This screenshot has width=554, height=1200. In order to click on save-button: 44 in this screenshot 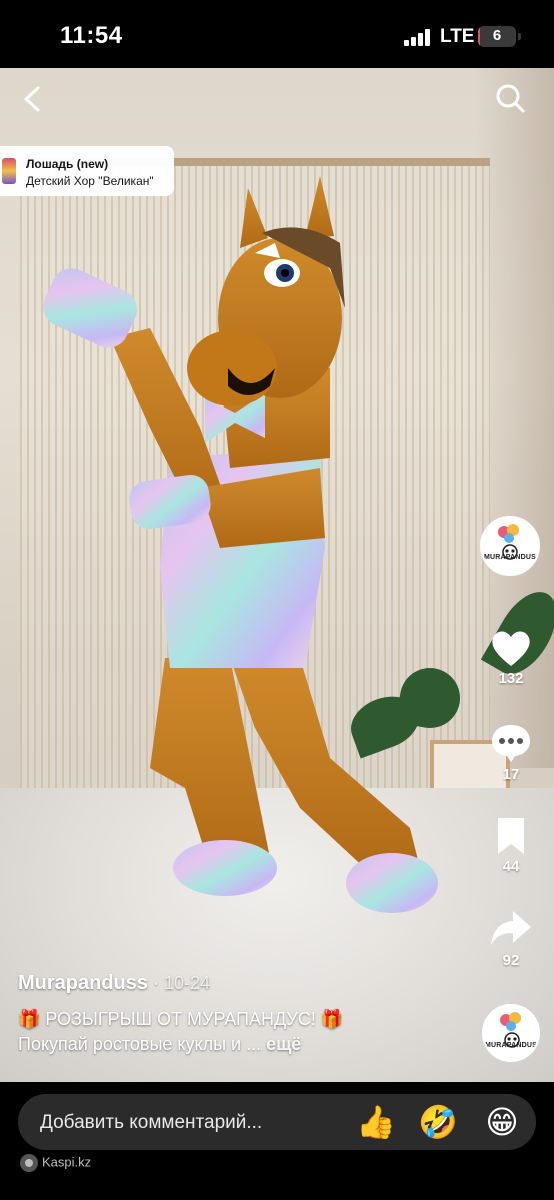, I will do `click(511, 845)`.